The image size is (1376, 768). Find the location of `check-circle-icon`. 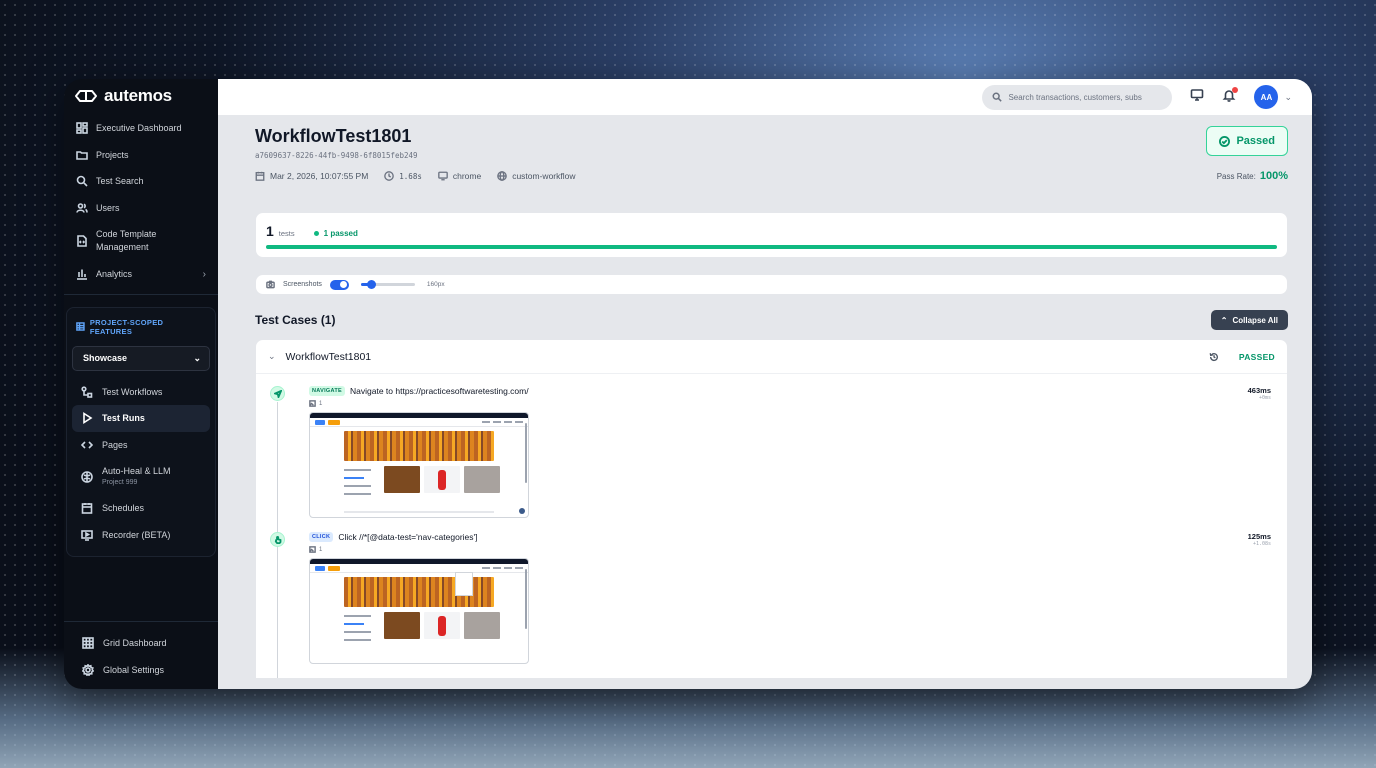

check-circle-icon is located at coordinates (1225, 141).